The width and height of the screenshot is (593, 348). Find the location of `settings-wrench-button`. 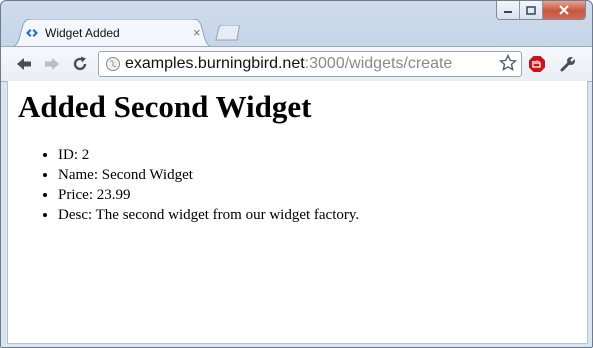

settings-wrench-button is located at coordinates (568, 64).